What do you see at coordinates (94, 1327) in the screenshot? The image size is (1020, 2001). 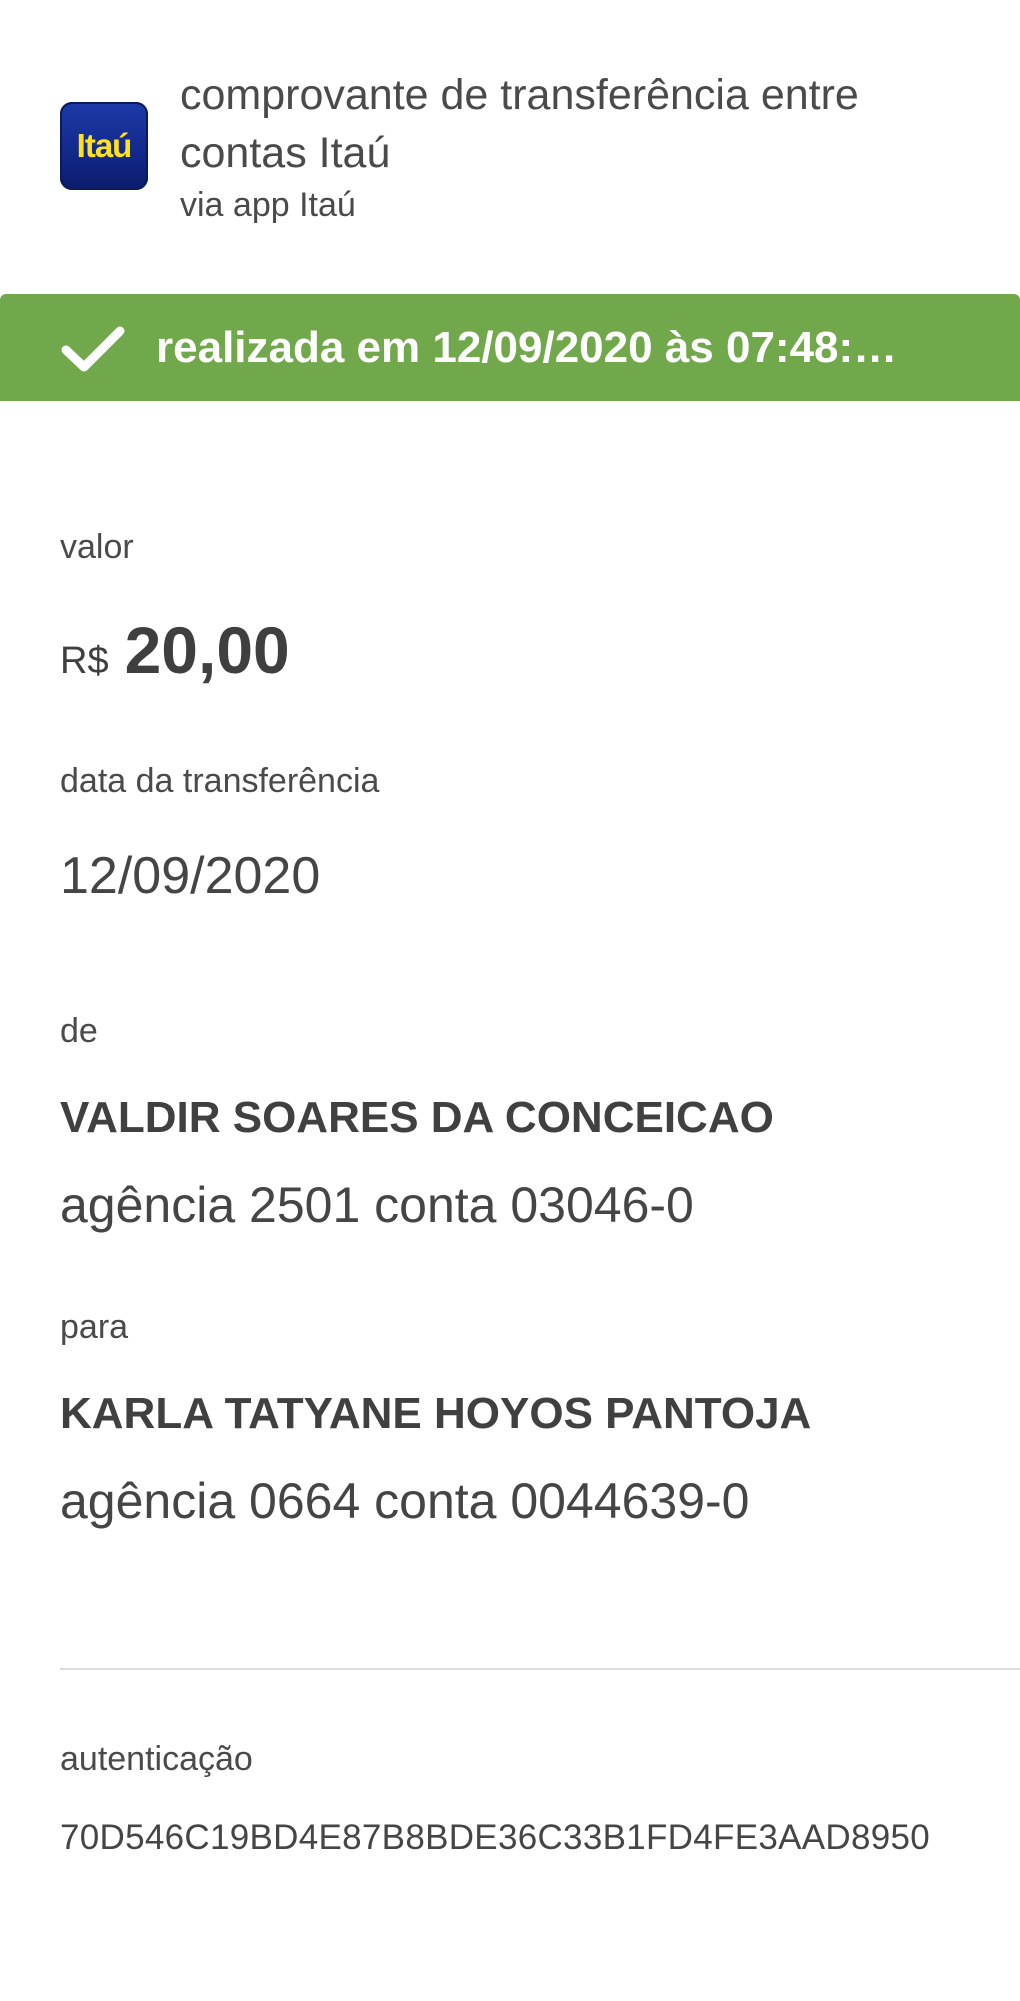 I see `recipient-label: para` at bounding box center [94, 1327].